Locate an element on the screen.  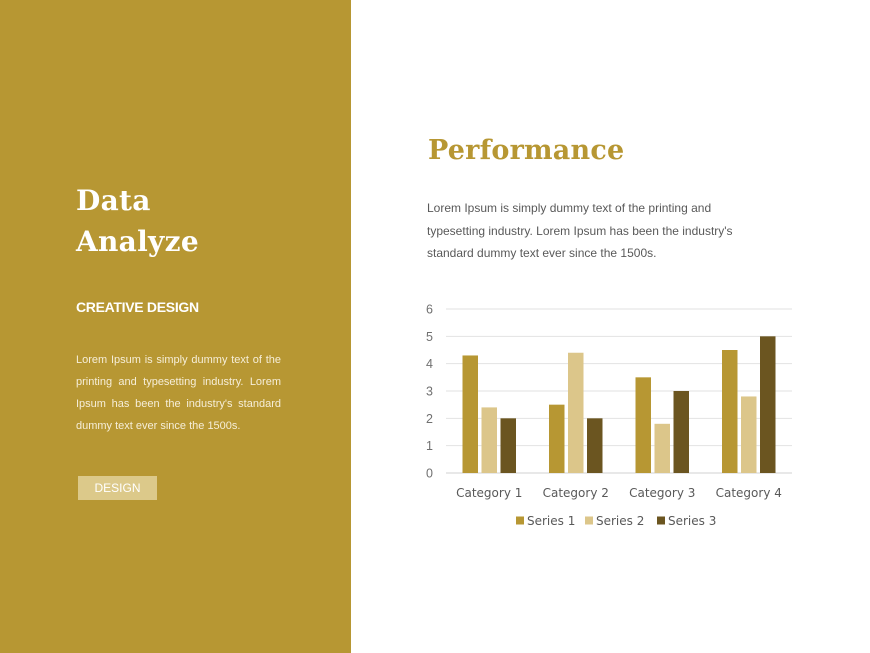
y-tick-label: 2 is located at coordinates (429, 419).